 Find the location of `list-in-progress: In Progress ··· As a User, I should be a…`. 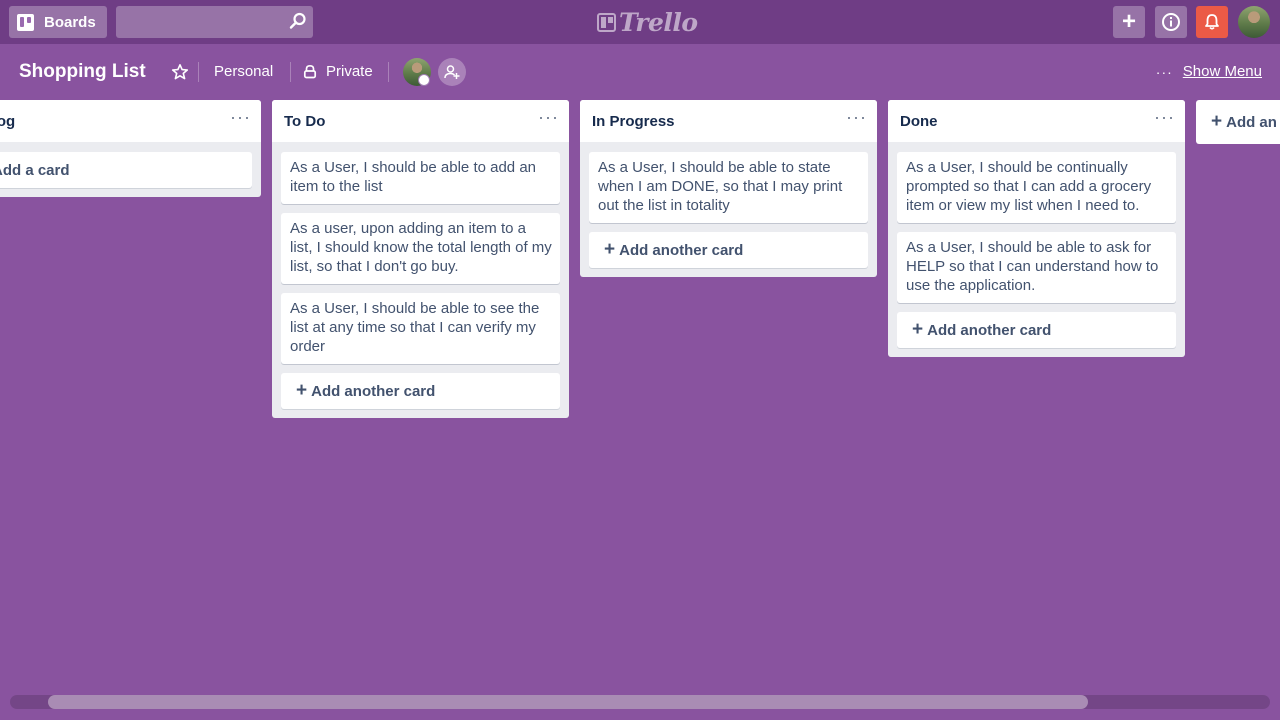

list-in-progress: In Progress ··· As a User, I should be a… is located at coordinates (728, 188).